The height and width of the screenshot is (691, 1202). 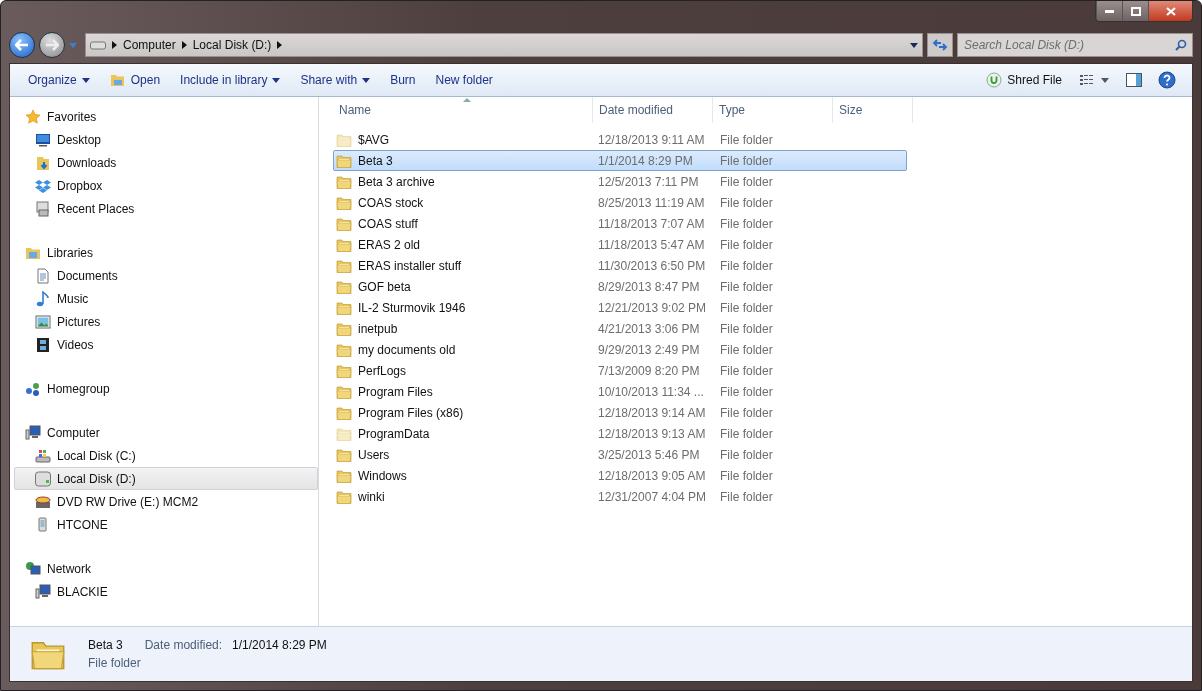 I want to click on file-row: Program Files (x86) 12/18/2013 9:14 AM File folder, so click(x=620, y=412).